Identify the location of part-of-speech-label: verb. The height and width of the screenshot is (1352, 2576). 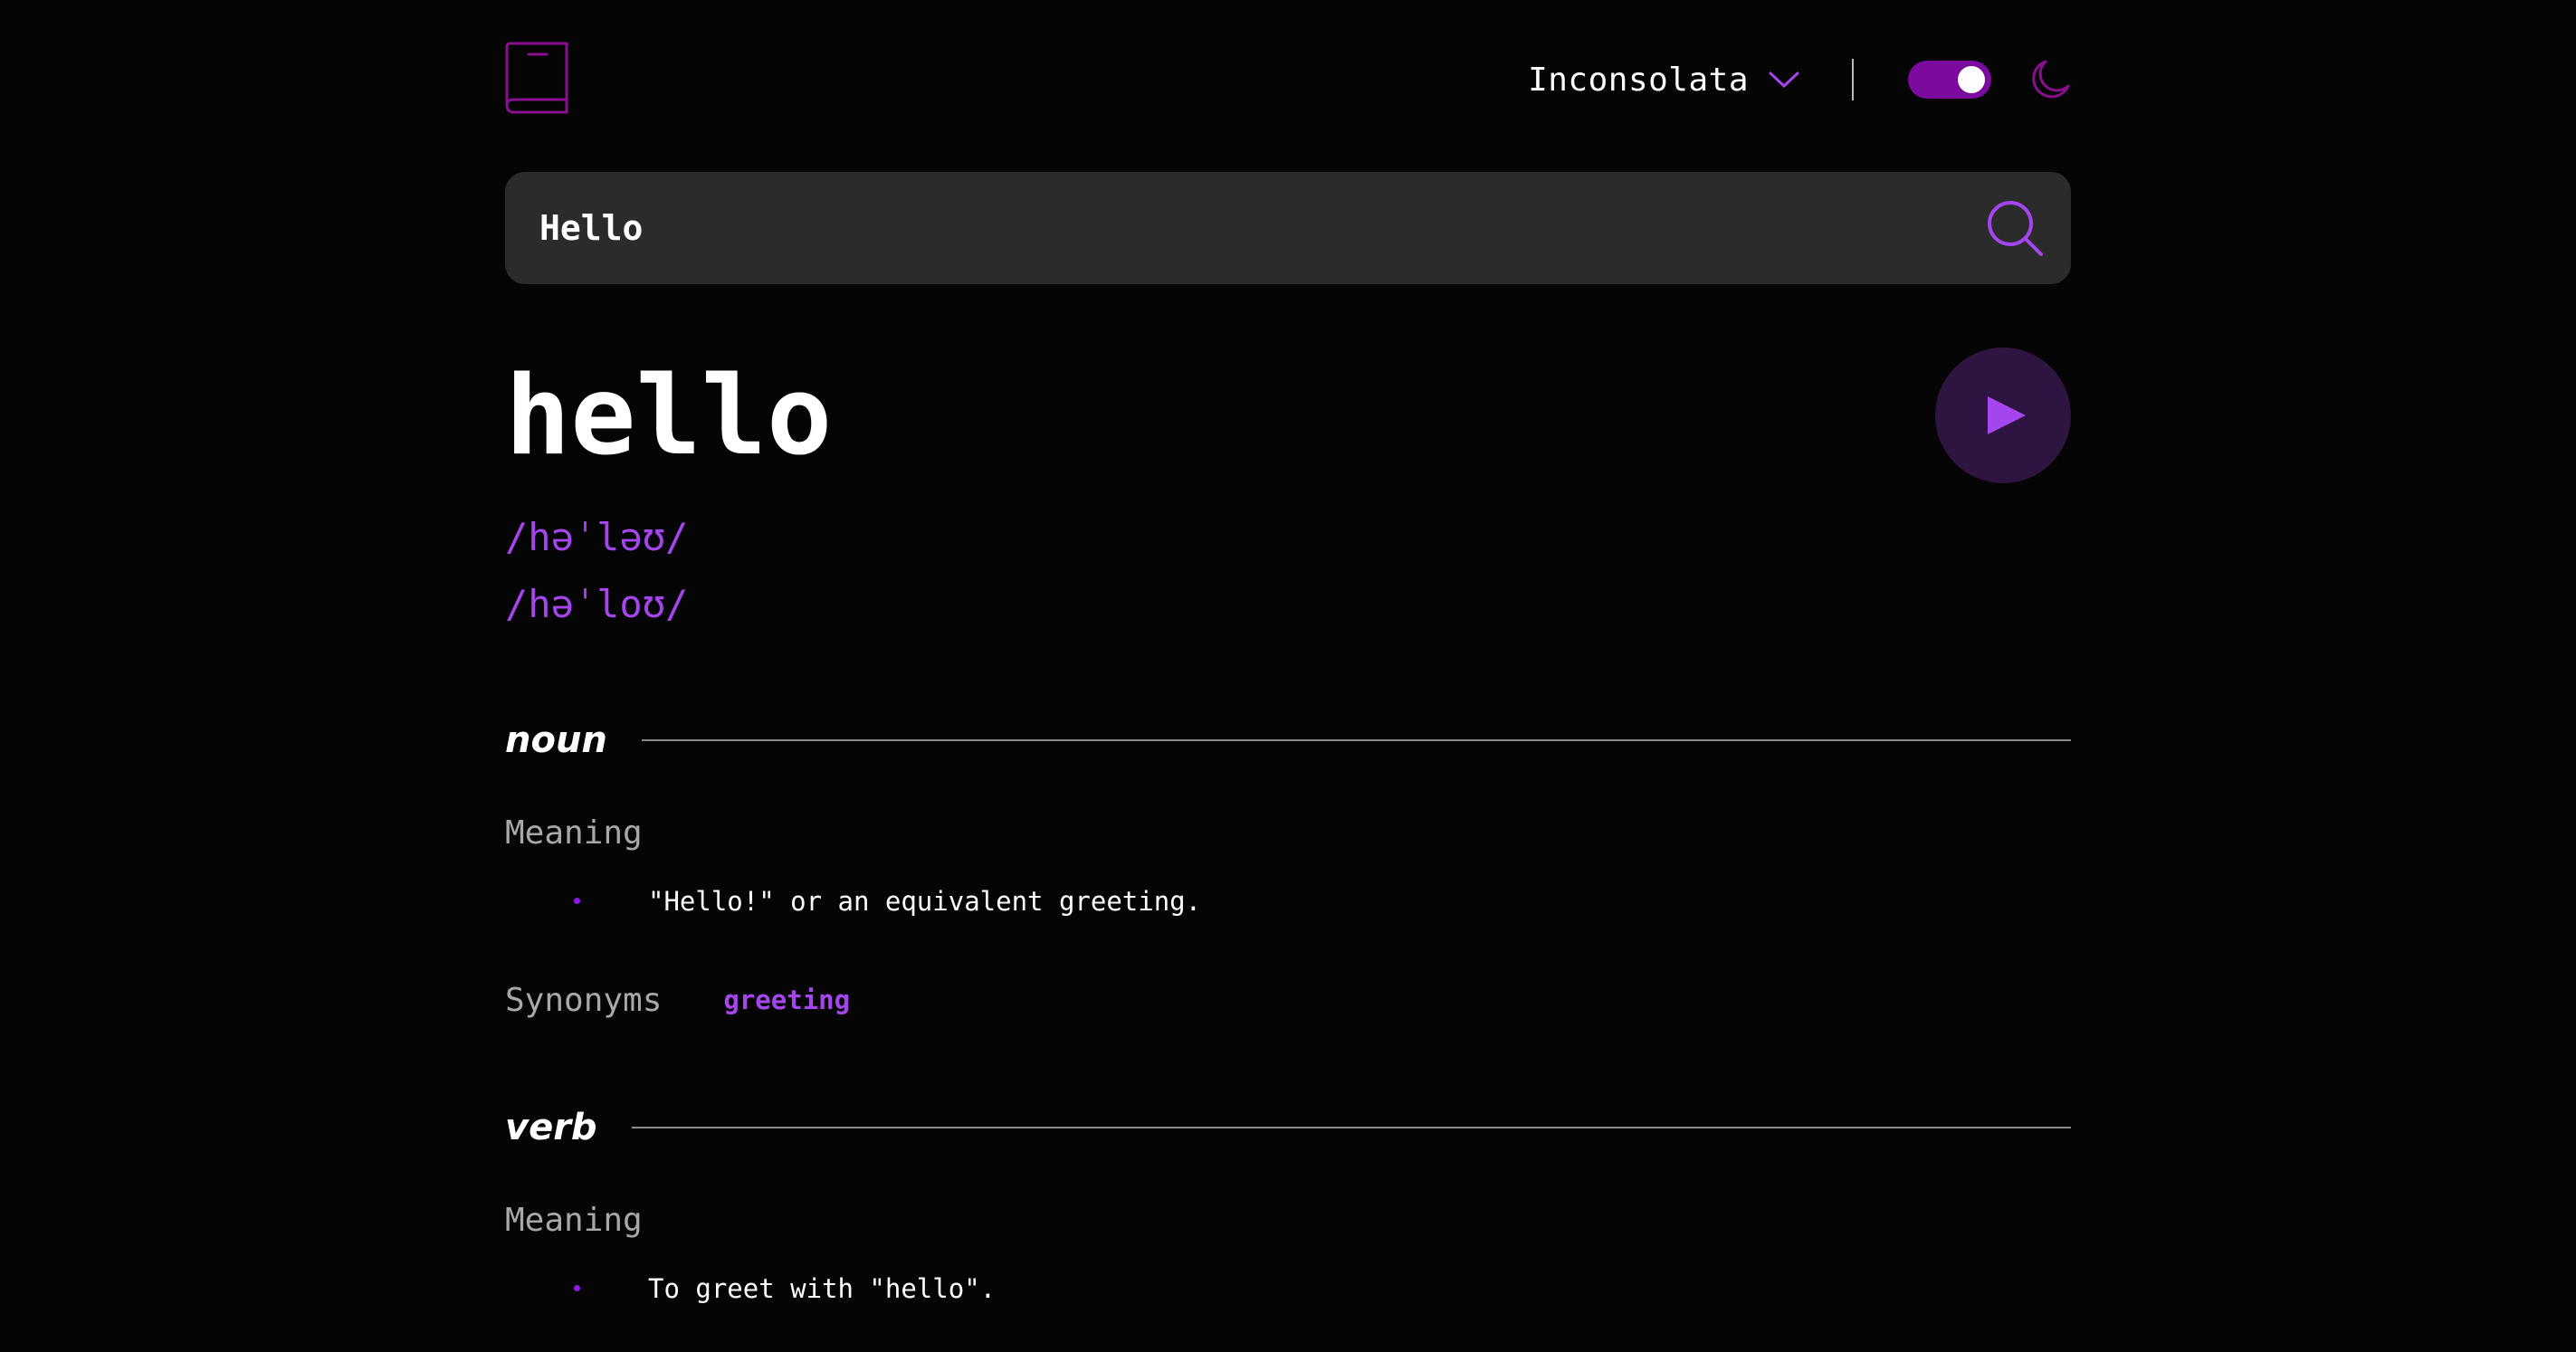
(551, 1128).